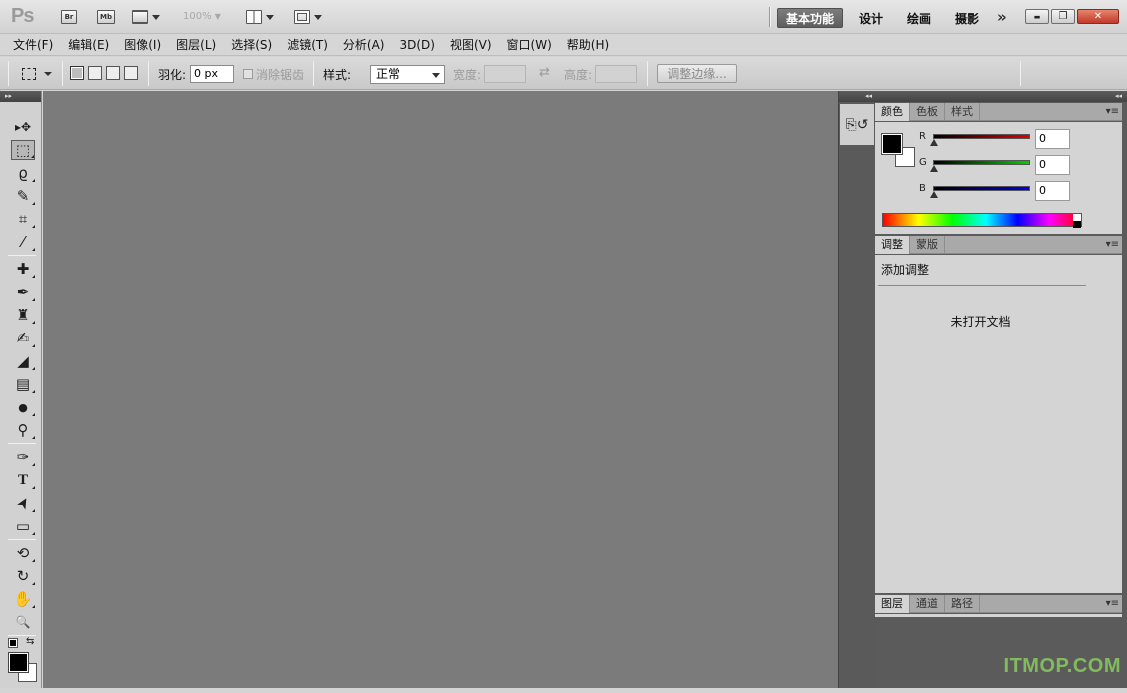 This screenshot has width=1127, height=693. I want to click on launch-bridge-button: Br, so click(69, 17).